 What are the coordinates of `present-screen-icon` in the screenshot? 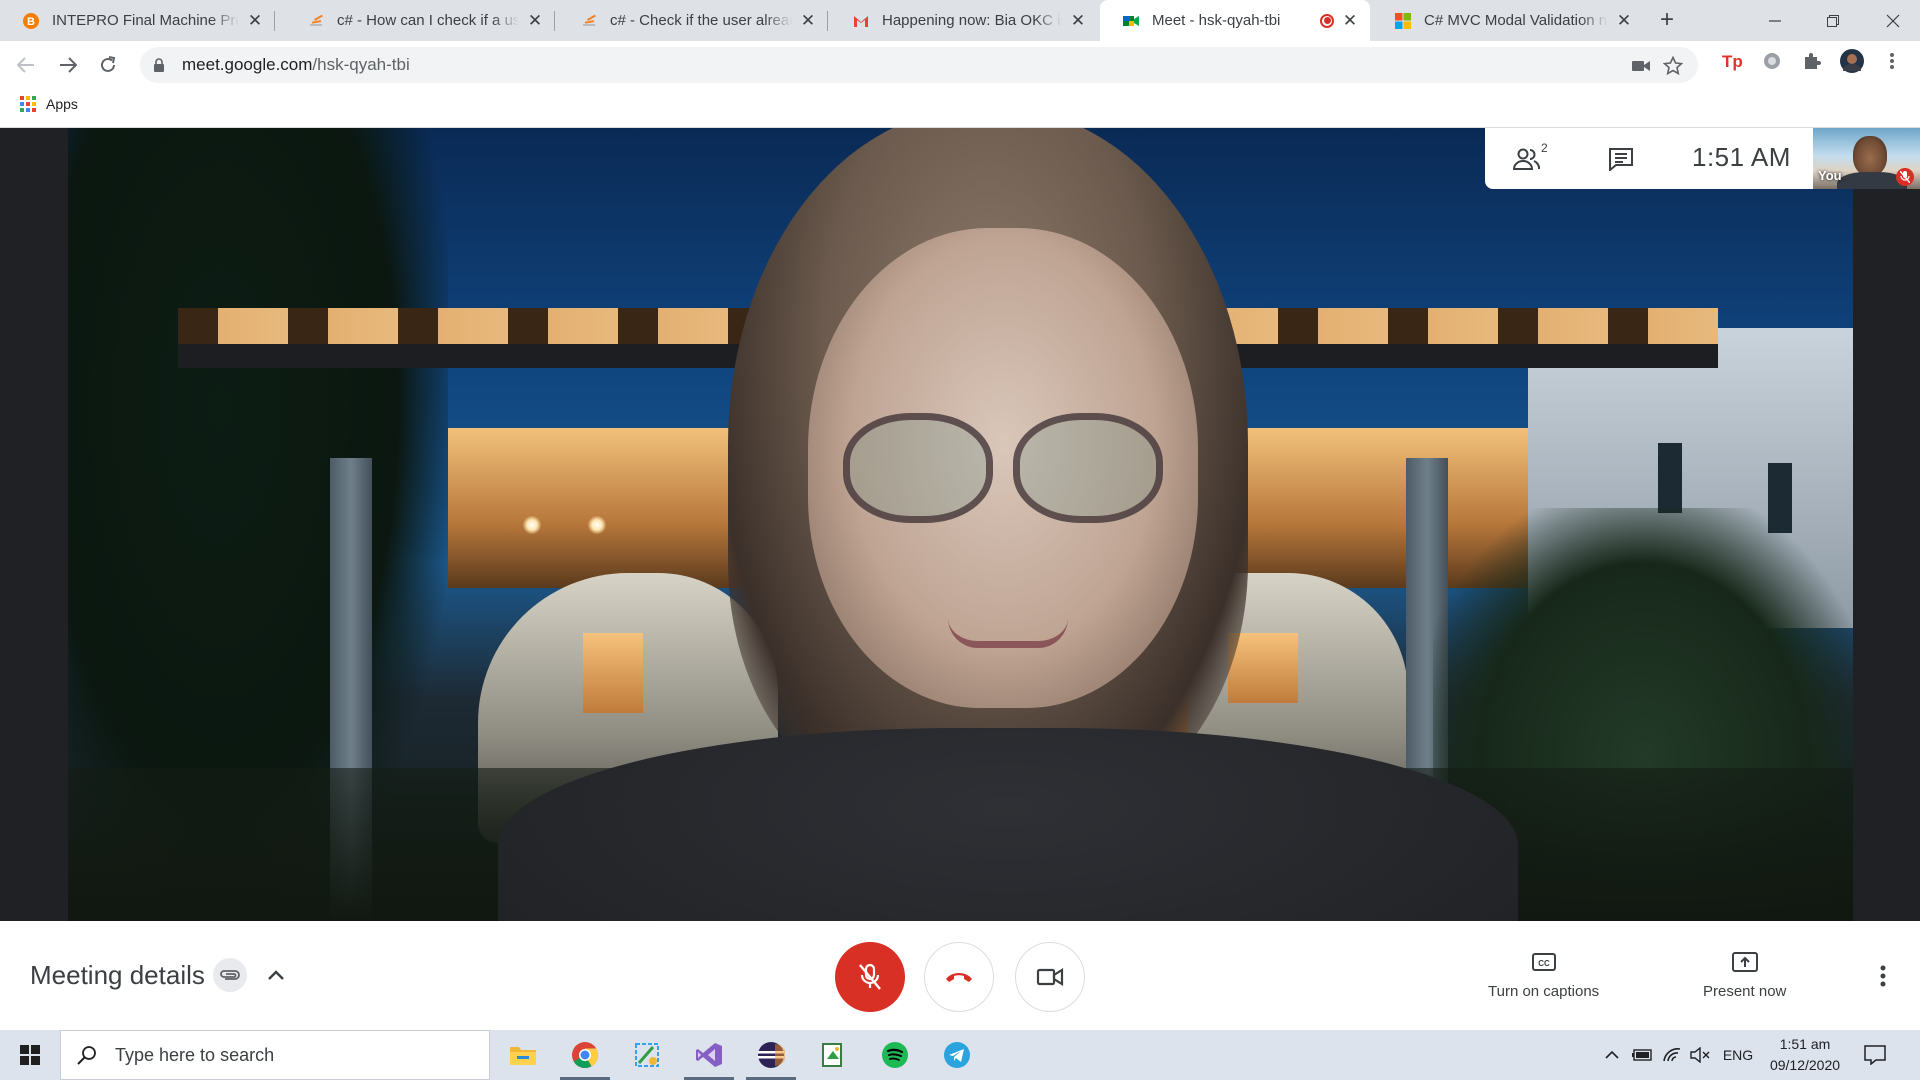 It's located at (1744, 962).